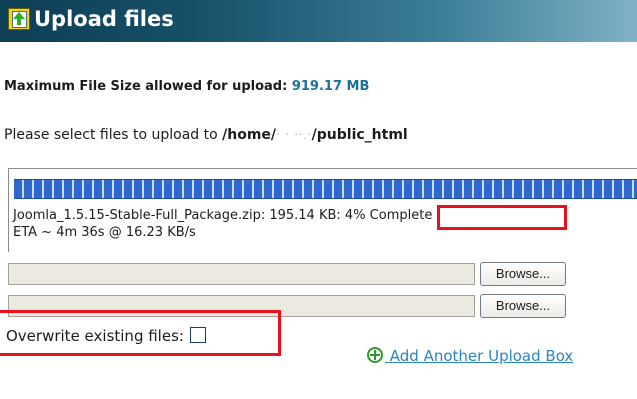 This screenshot has height=399, width=637. Describe the element at coordinates (111, 135) in the screenshot. I see `destination-prompt: Please select files to upload to` at that location.